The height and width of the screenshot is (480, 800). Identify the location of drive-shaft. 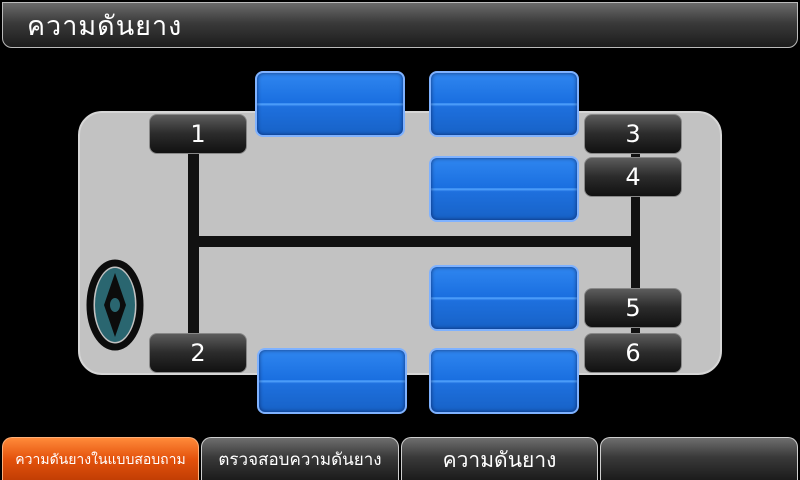
(414, 241).